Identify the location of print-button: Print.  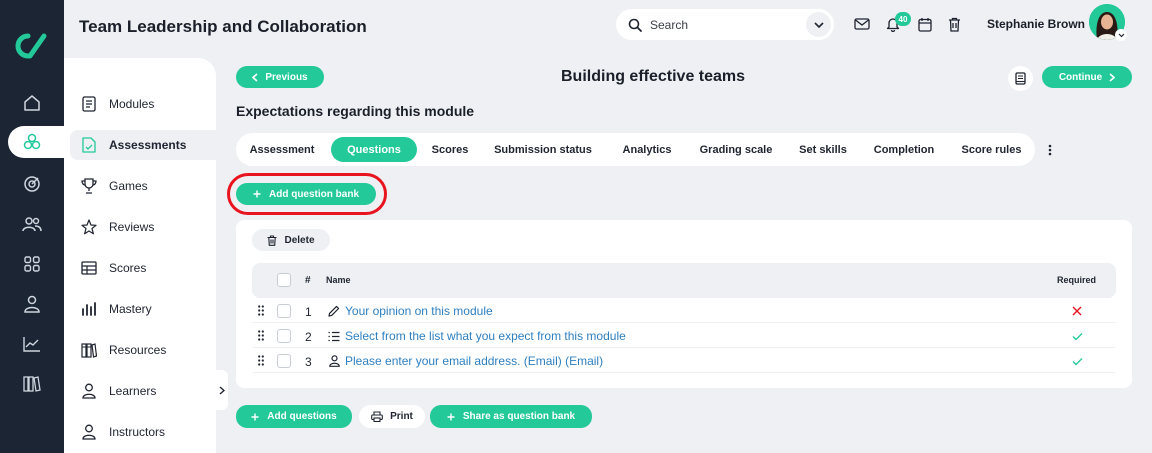
(392, 416).